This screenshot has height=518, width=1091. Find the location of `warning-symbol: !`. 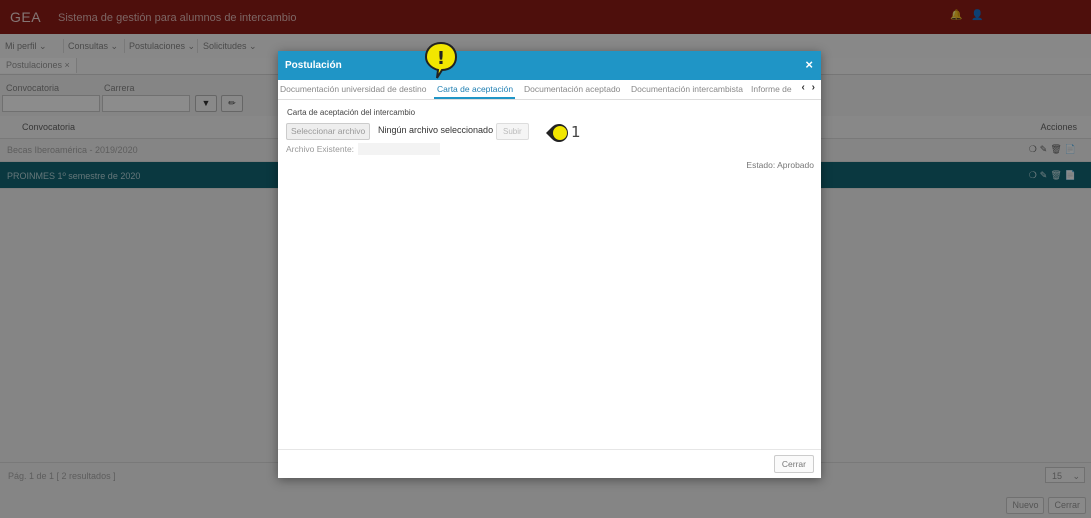

warning-symbol: ! is located at coordinates (441, 58).